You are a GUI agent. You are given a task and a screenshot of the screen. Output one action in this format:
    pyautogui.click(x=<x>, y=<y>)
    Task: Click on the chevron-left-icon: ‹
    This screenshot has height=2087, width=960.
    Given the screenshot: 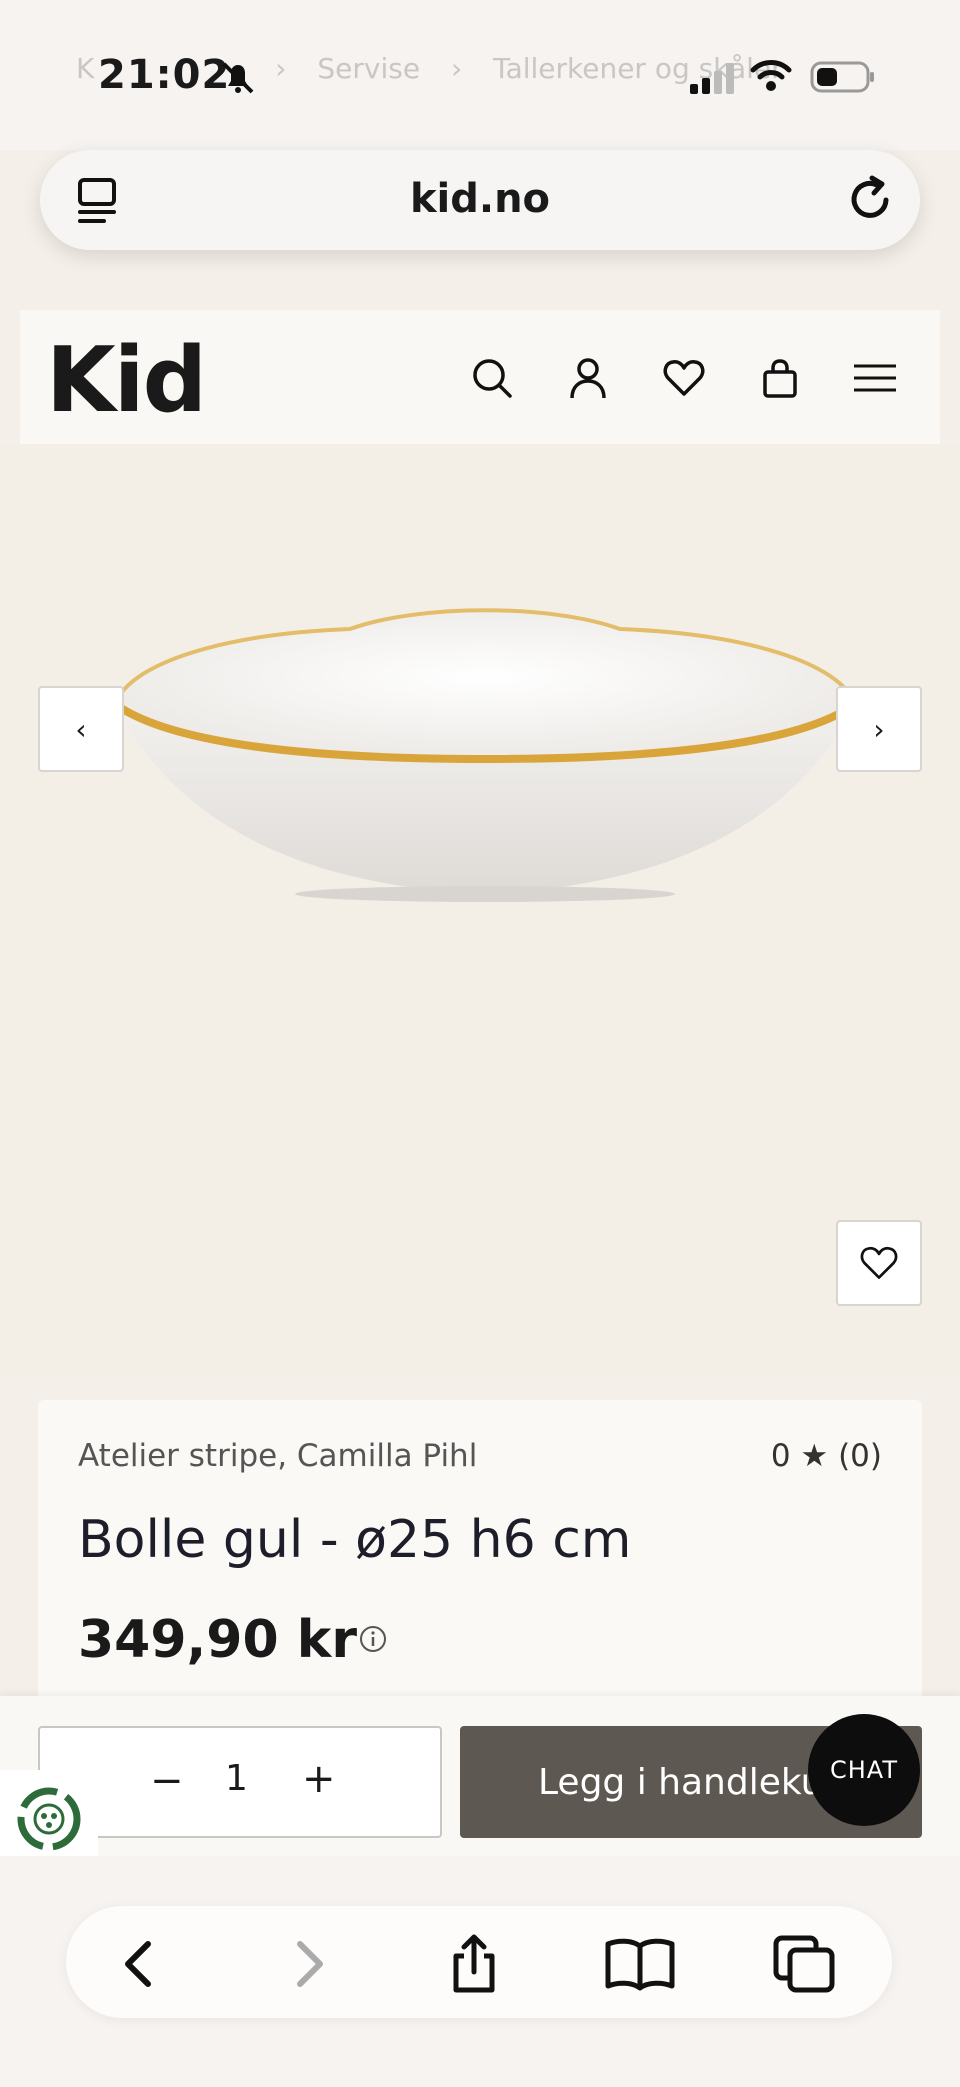 What is the action you would take?
    pyautogui.click(x=81, y=729)
    